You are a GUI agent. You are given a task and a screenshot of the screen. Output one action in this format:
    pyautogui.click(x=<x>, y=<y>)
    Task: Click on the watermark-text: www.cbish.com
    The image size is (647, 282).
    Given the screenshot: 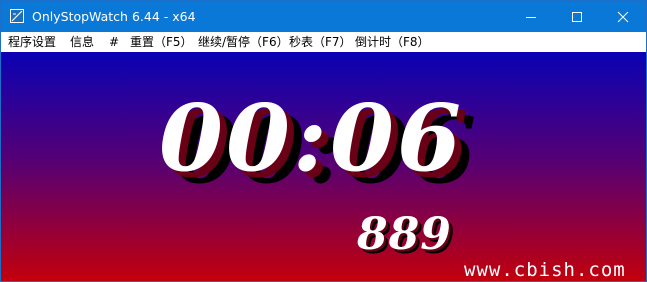 What is the action you would take?
    pyautogui.click(x=545, y=270)
    